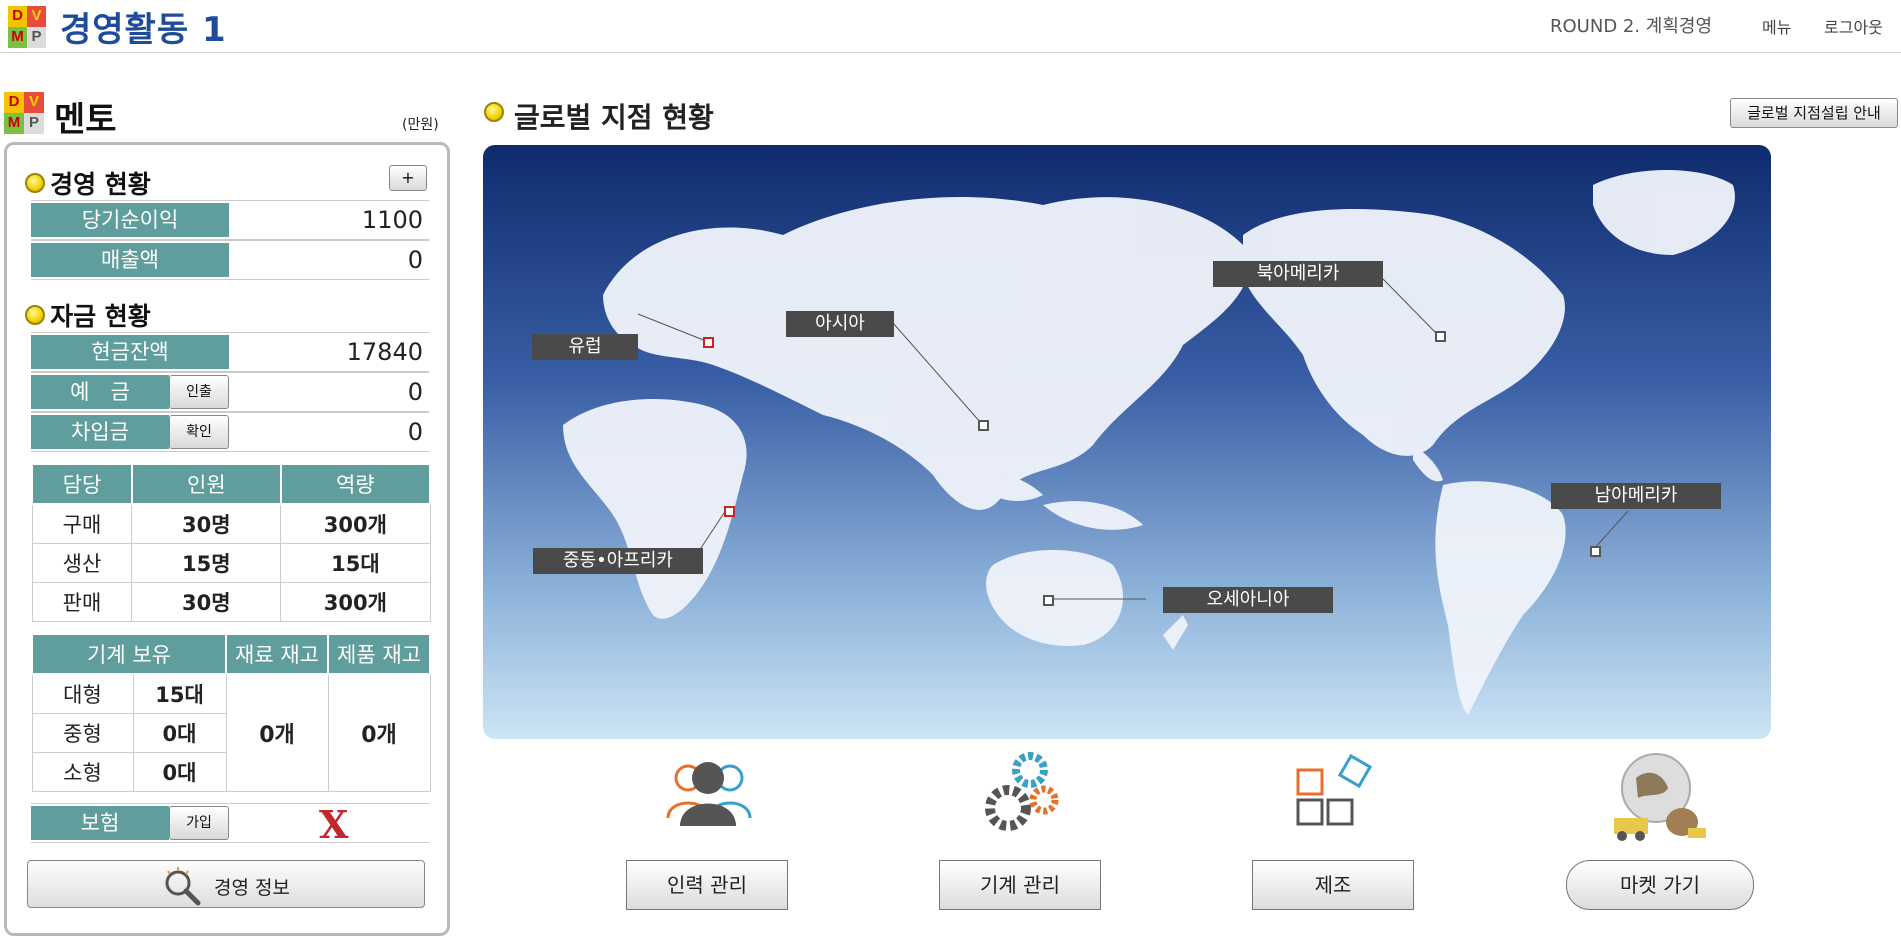 Image resolution: width=1901 pixels, height=936 pixels. I want to click on net-income-label: 당기순이익, so click(130, 220).